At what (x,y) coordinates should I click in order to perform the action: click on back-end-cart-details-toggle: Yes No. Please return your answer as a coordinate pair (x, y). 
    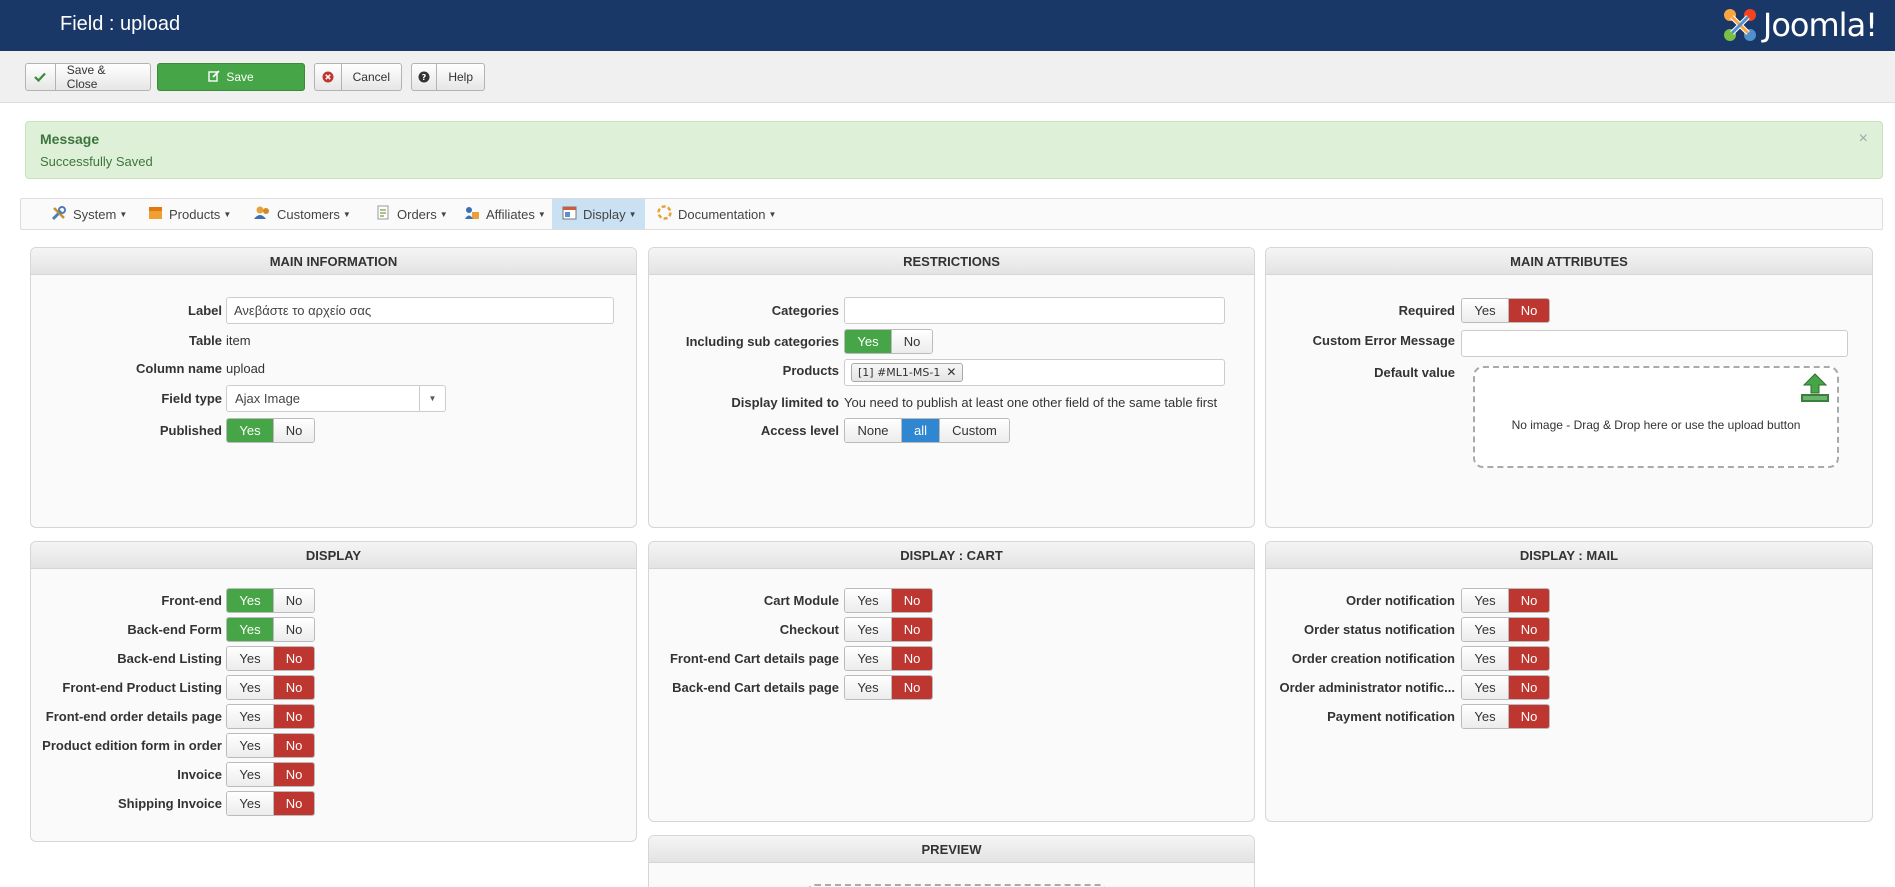
    Looking at the image, I should click on (888, 687).